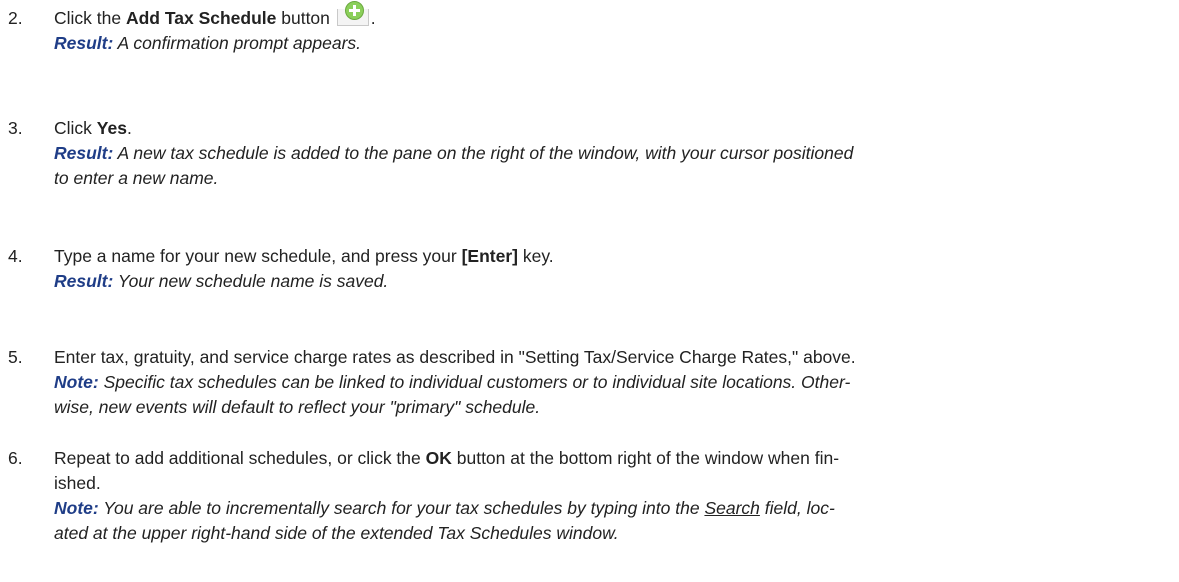 Image resolution: width=1179 pixels, height=582 pixels. Describe the element at coordinates (221, 281) in the screenshot. I see `step-result: Result: Your new schedule name is saved.` at that location.